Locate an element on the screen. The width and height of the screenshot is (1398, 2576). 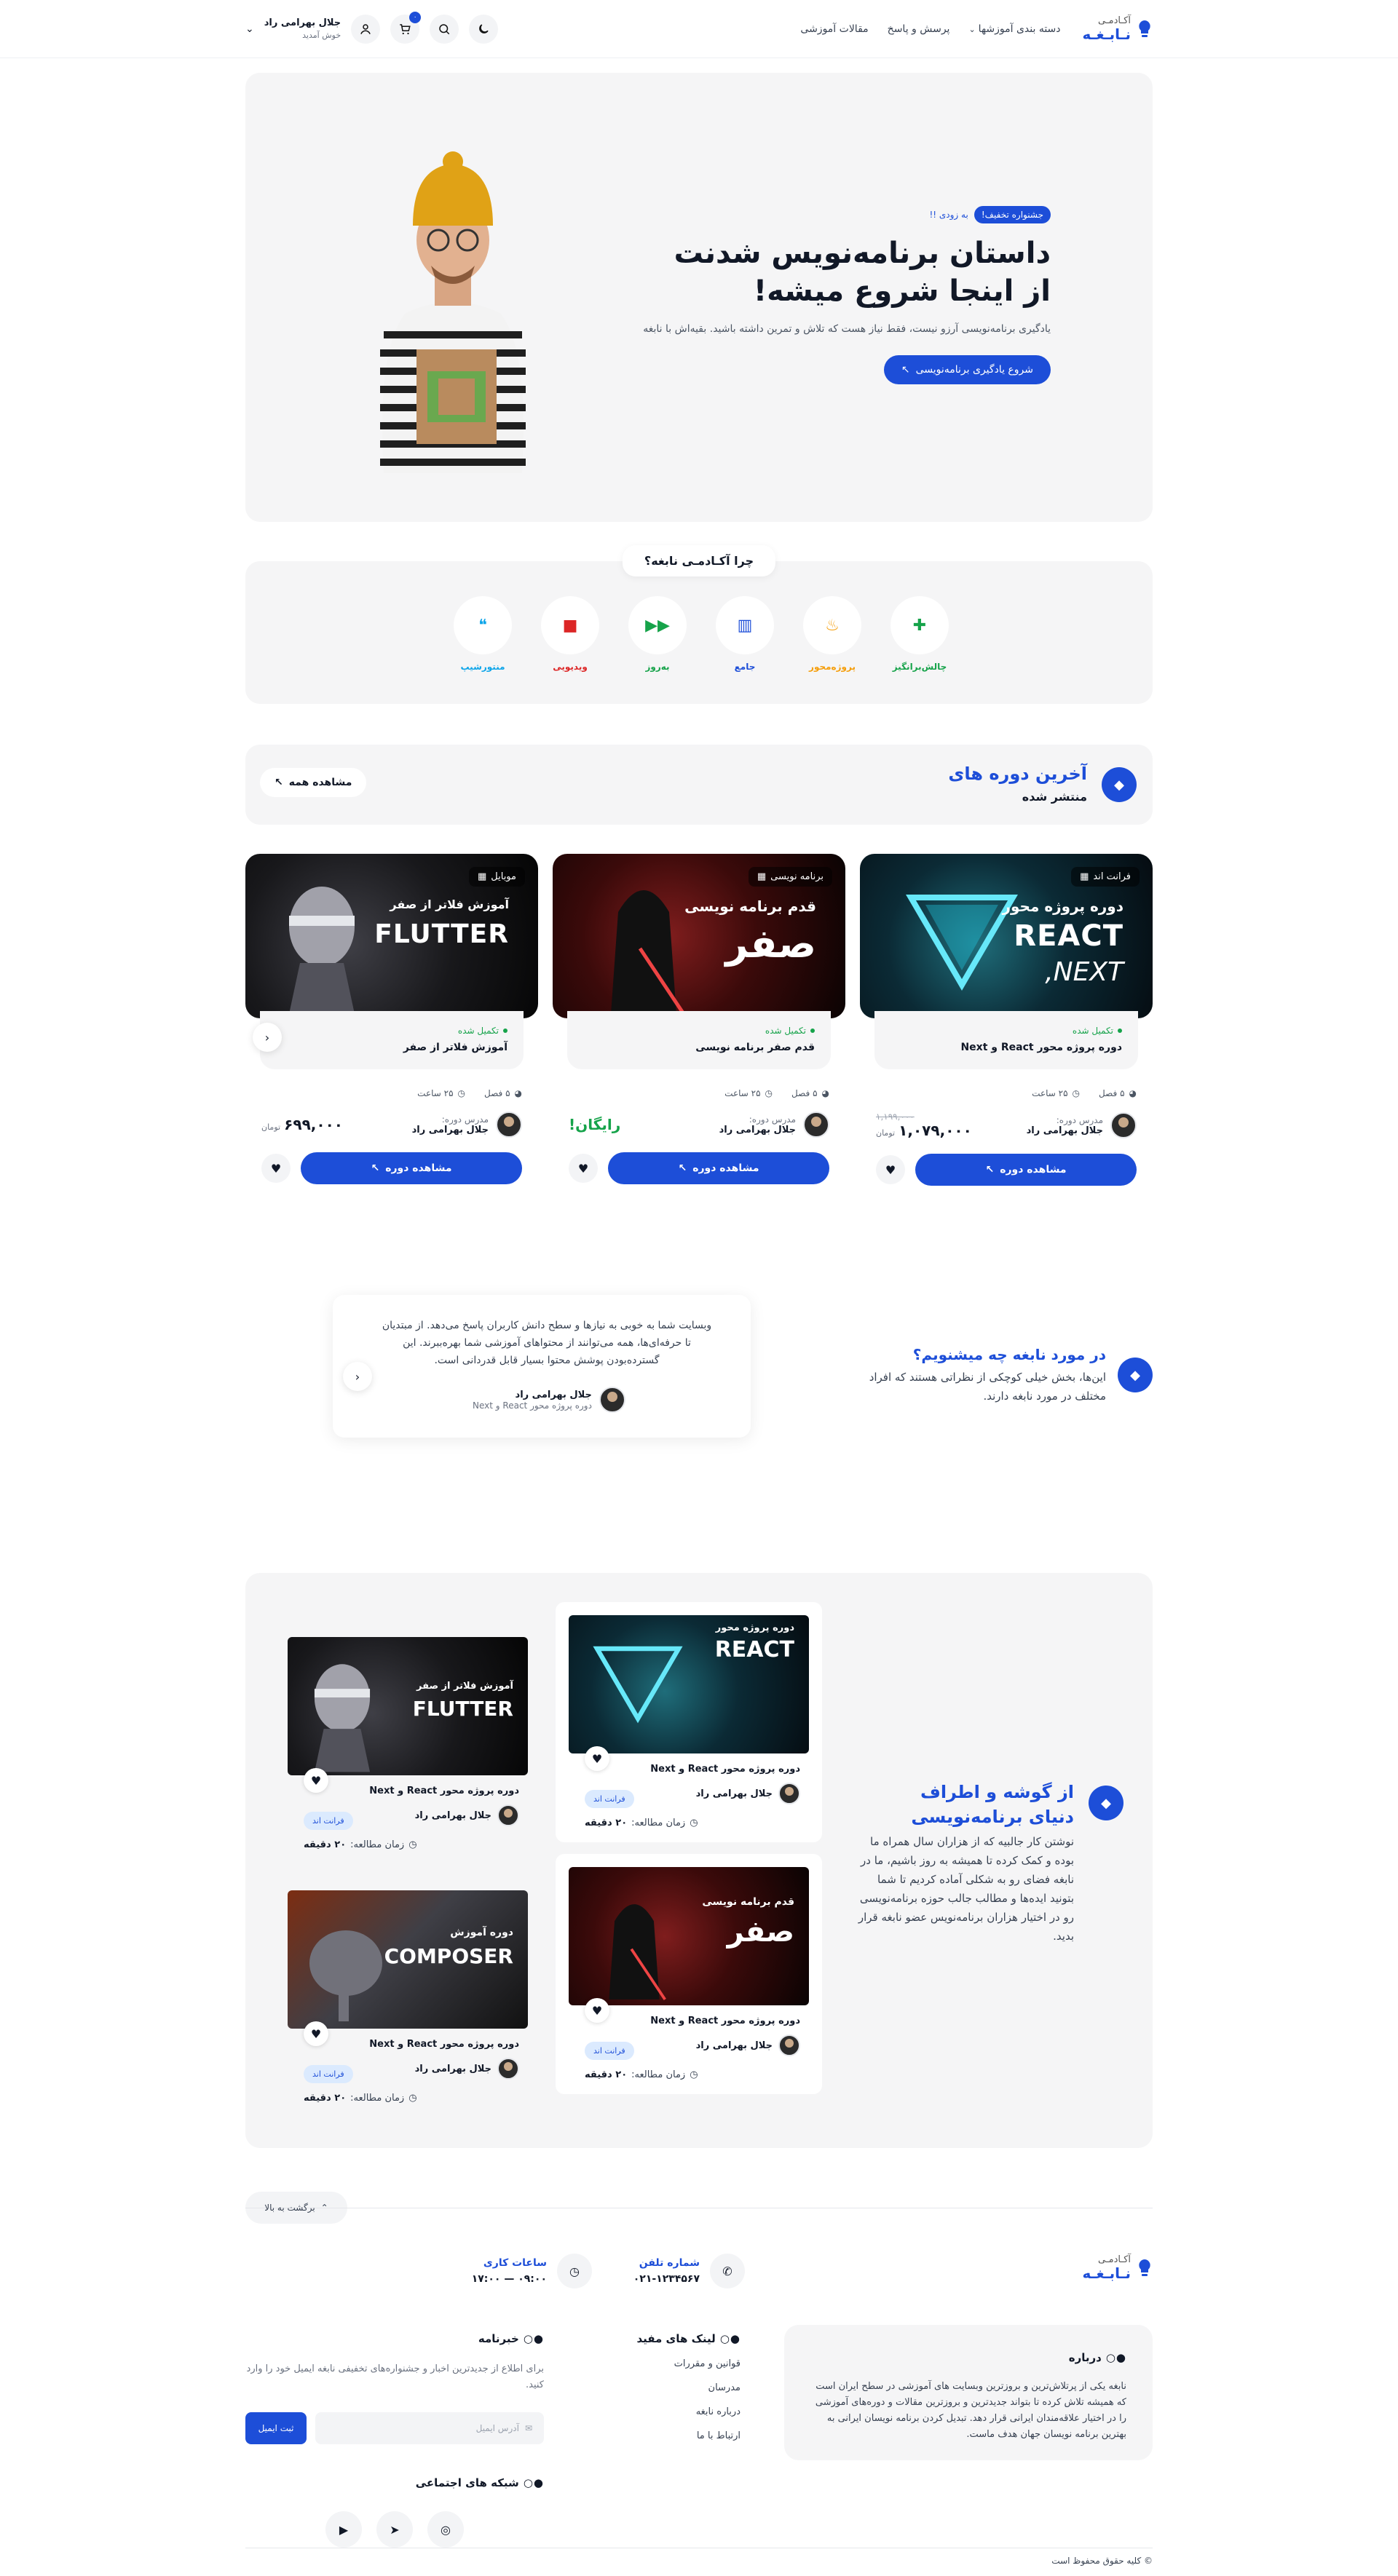
chapters: ◕ ۵ فصل is located at coordinates (503, 1093).